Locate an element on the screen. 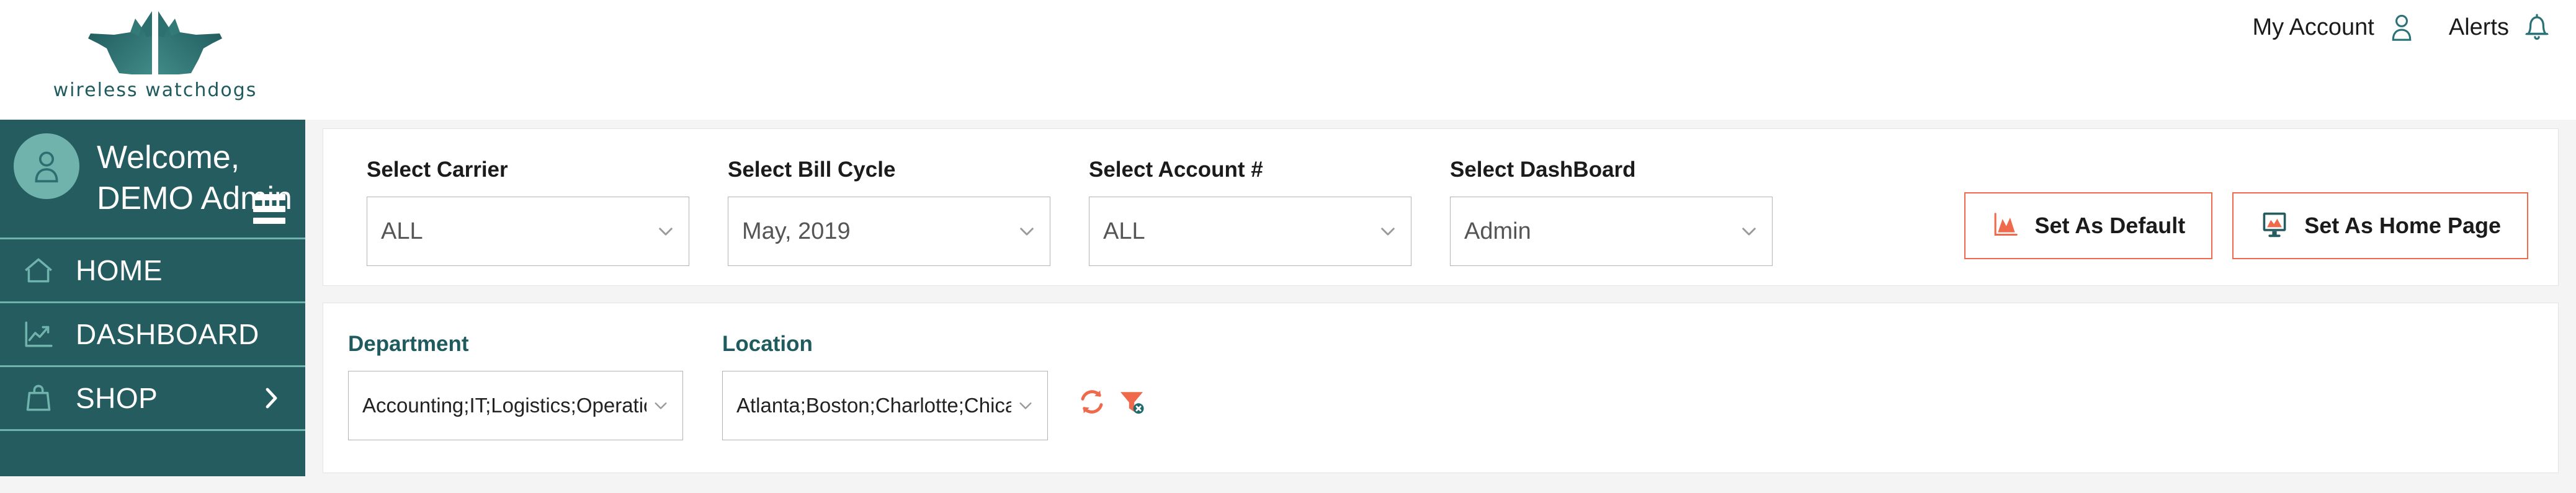 The height and width of the screenshot is (493, 2576). account-filter: Select Account # ALL is located at coordinates (1250, 212).